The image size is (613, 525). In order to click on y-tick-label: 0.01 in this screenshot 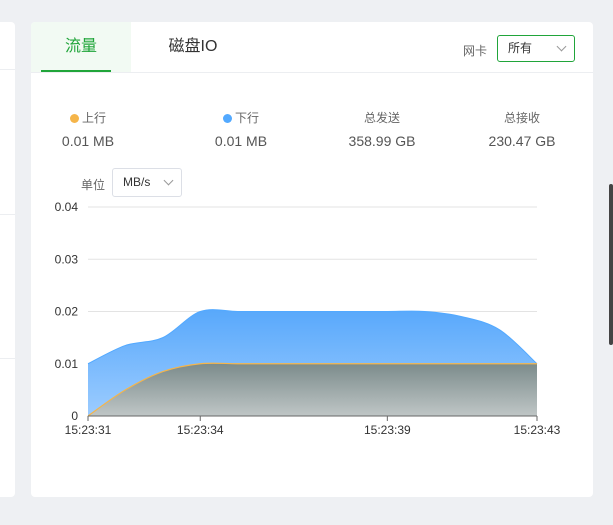, I will do `click(67, 364)`.